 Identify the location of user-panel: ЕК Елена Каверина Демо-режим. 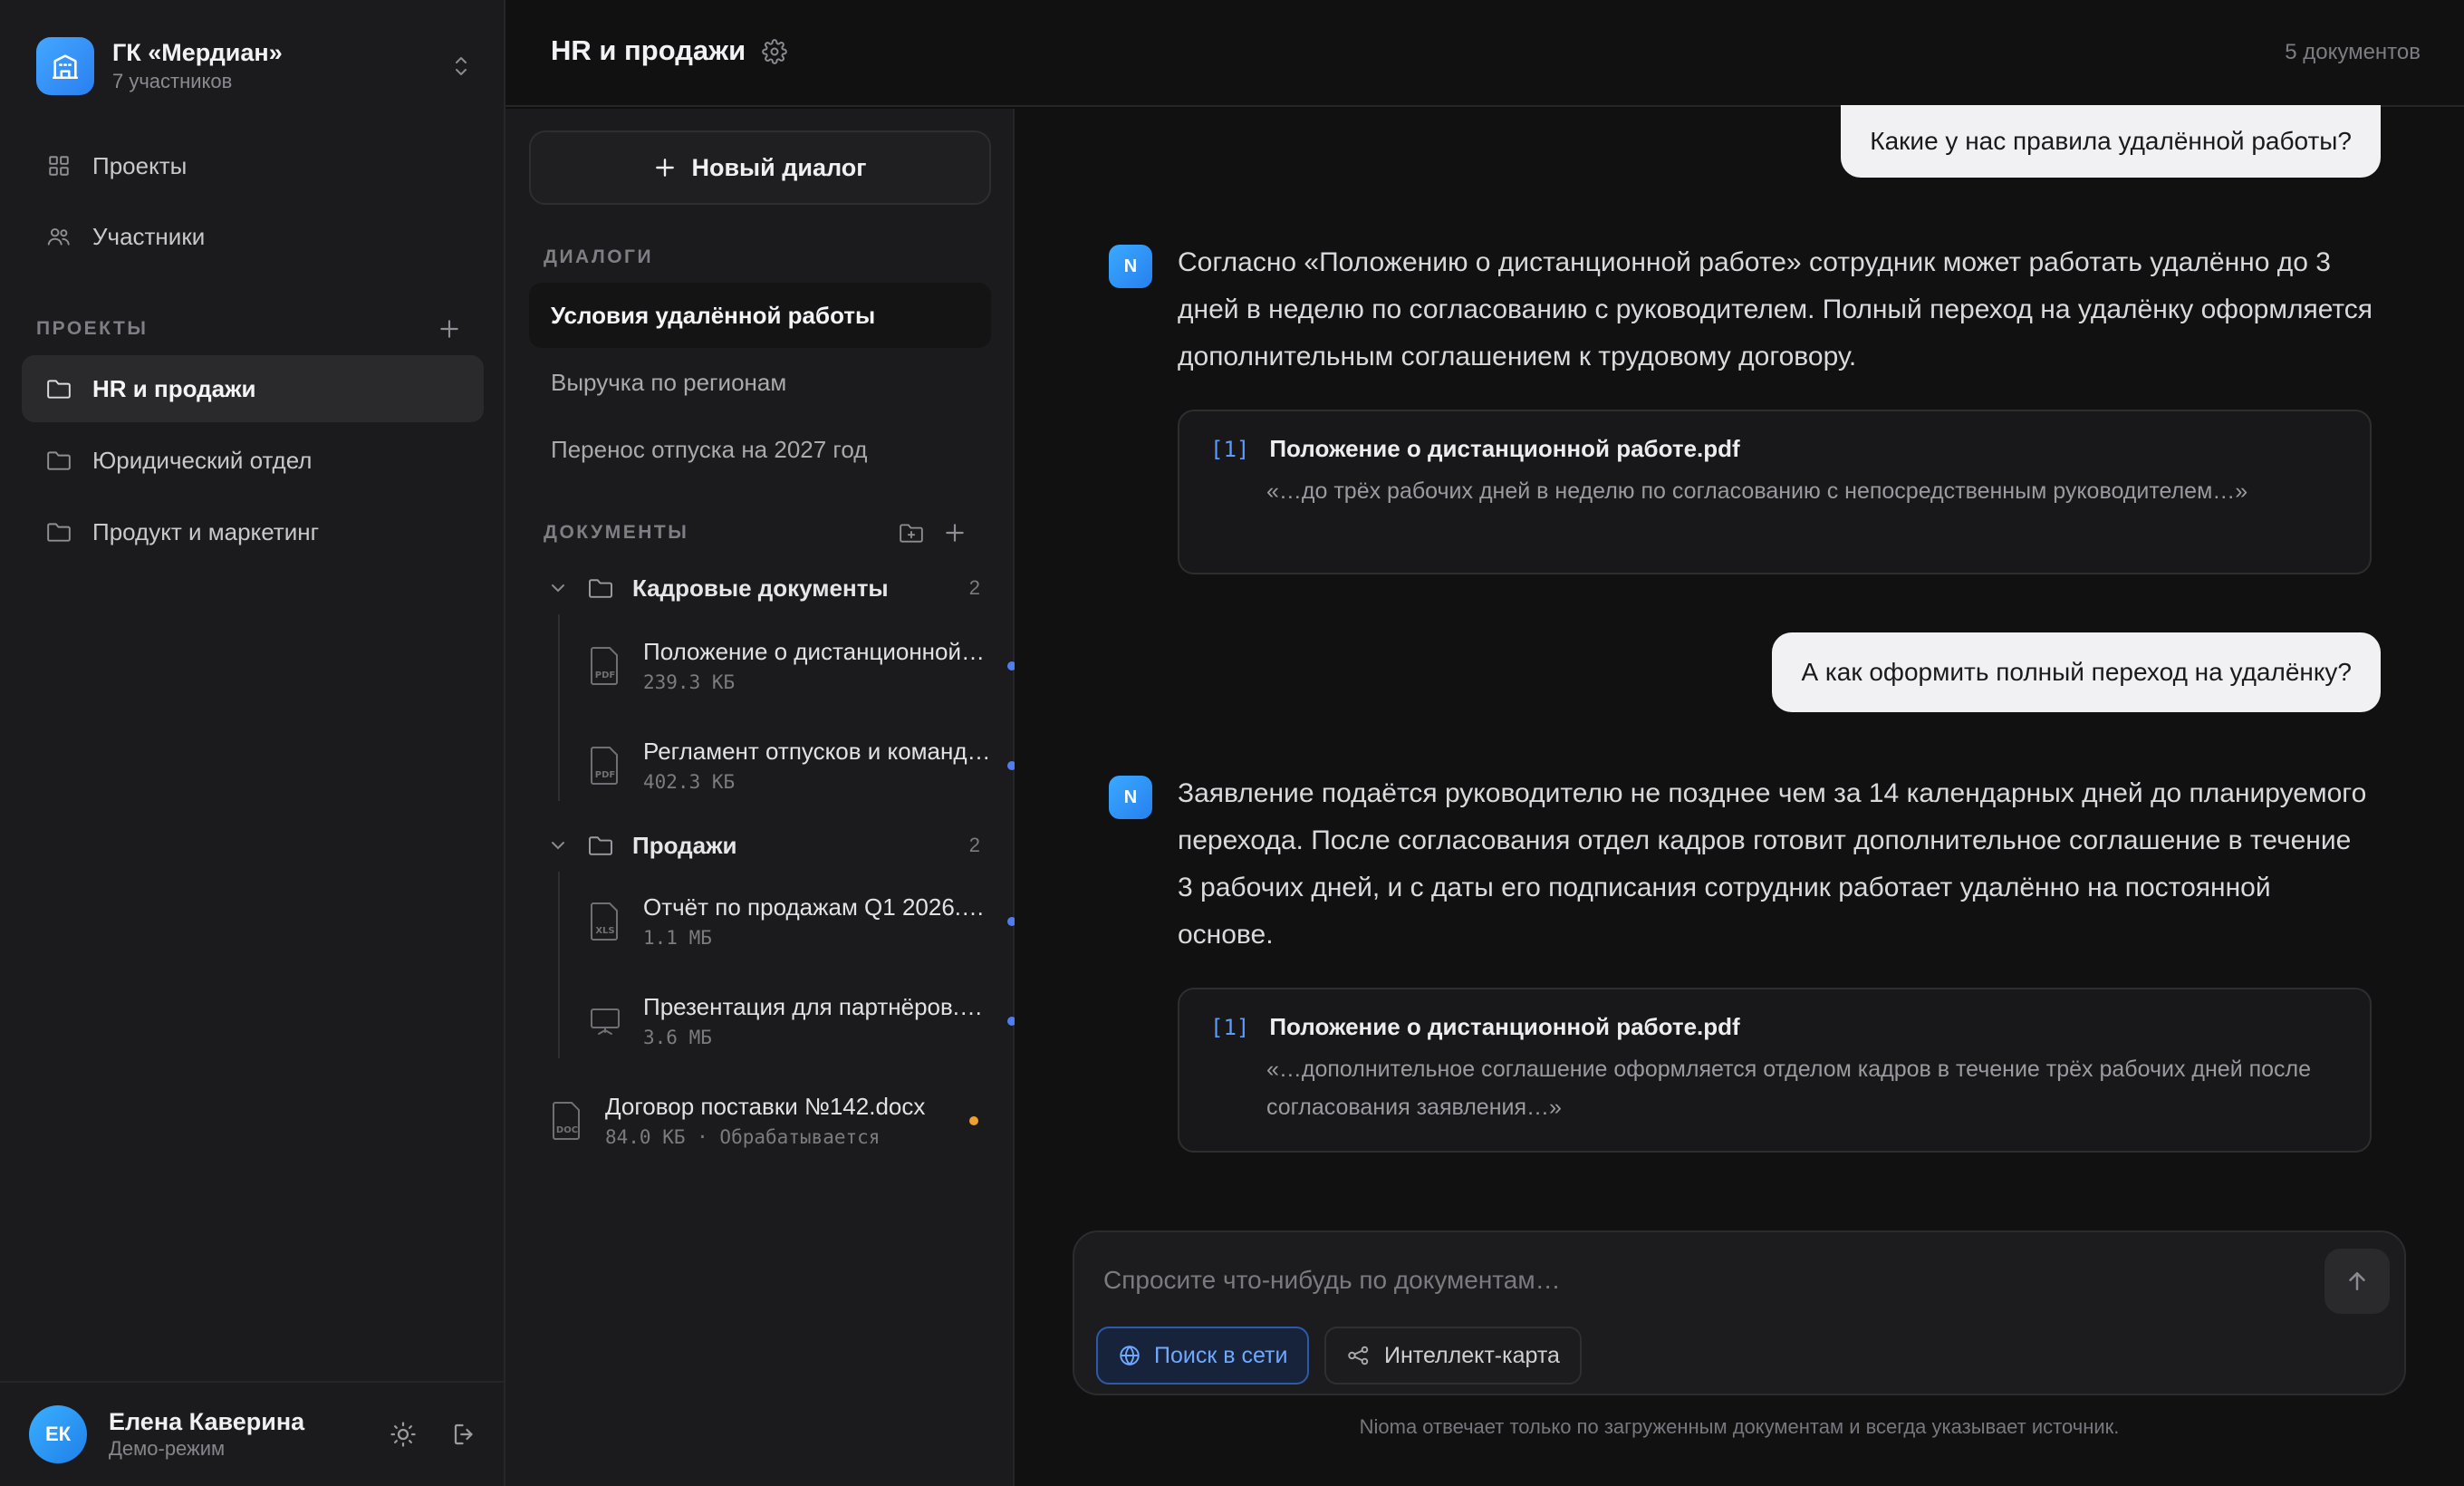
(252, 1434).